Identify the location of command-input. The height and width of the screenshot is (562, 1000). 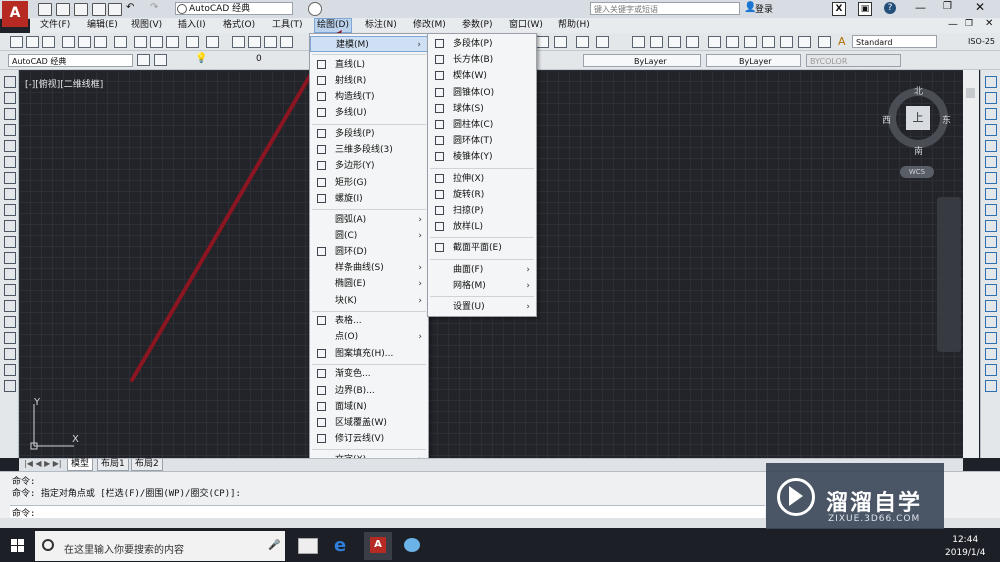
(387, 511).